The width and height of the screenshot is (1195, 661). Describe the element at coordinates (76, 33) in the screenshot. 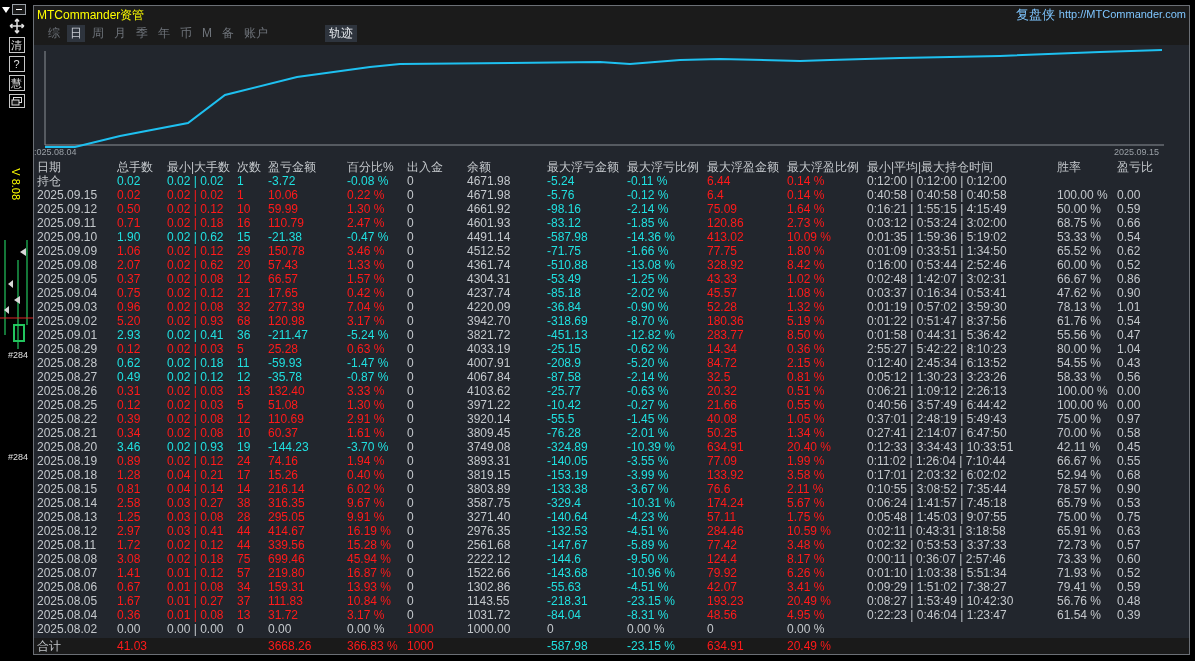

I see `tab: 日` at that location.